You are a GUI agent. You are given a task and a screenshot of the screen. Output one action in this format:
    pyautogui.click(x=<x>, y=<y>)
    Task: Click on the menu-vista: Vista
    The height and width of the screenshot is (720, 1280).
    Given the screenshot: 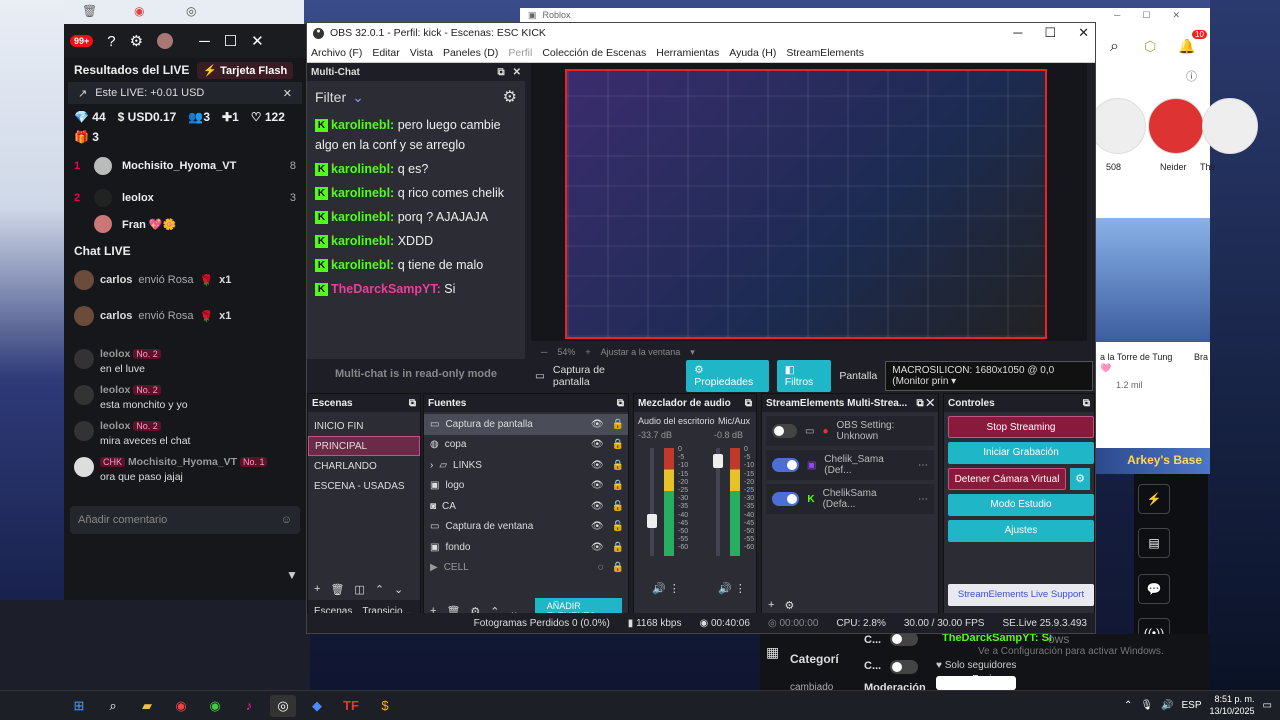 What is the action you would take?
    pyautogui.click(x=421, y=53)
    